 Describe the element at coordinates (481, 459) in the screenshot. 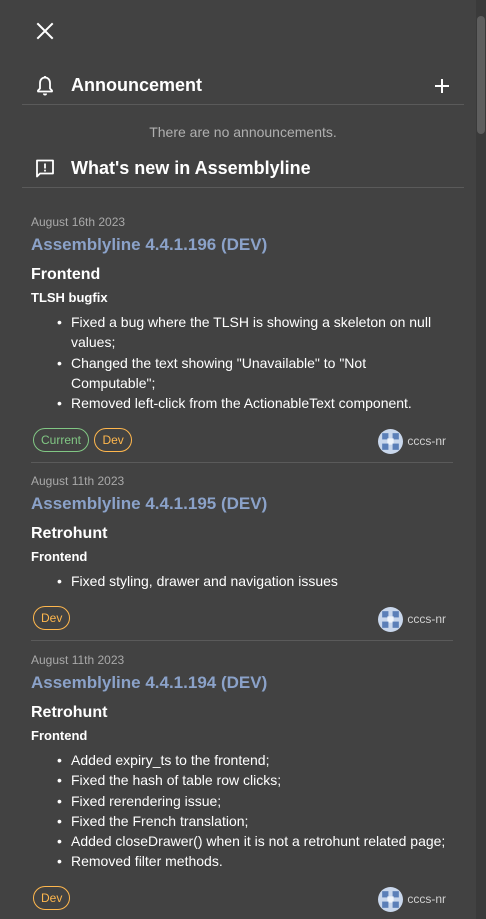

I see `scrollbar-track` at that location.